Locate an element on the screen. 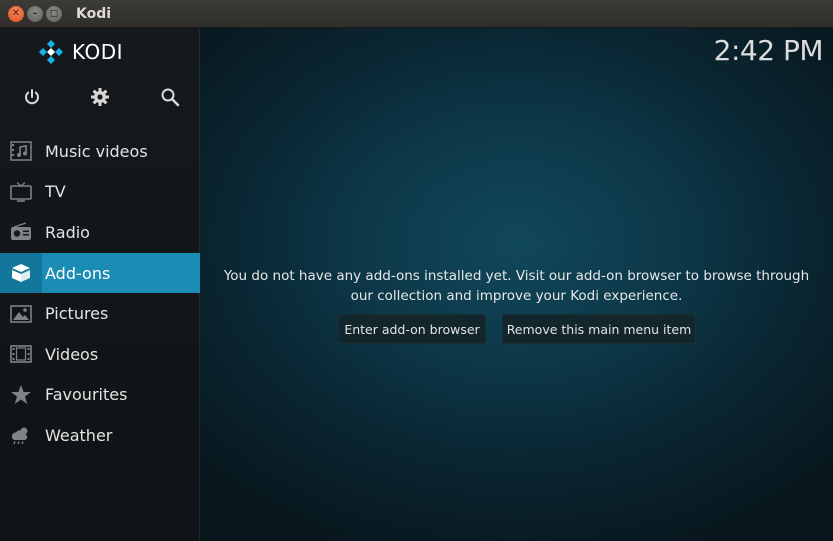 The image size is (833, 541). kodi-logo: KODI is located at coordinates (80, 52).